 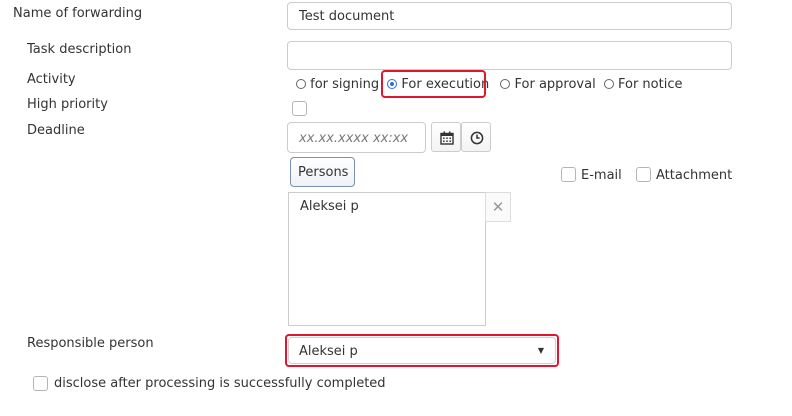 I want to click on for-execution-highlight, so click(x=433, y=84).